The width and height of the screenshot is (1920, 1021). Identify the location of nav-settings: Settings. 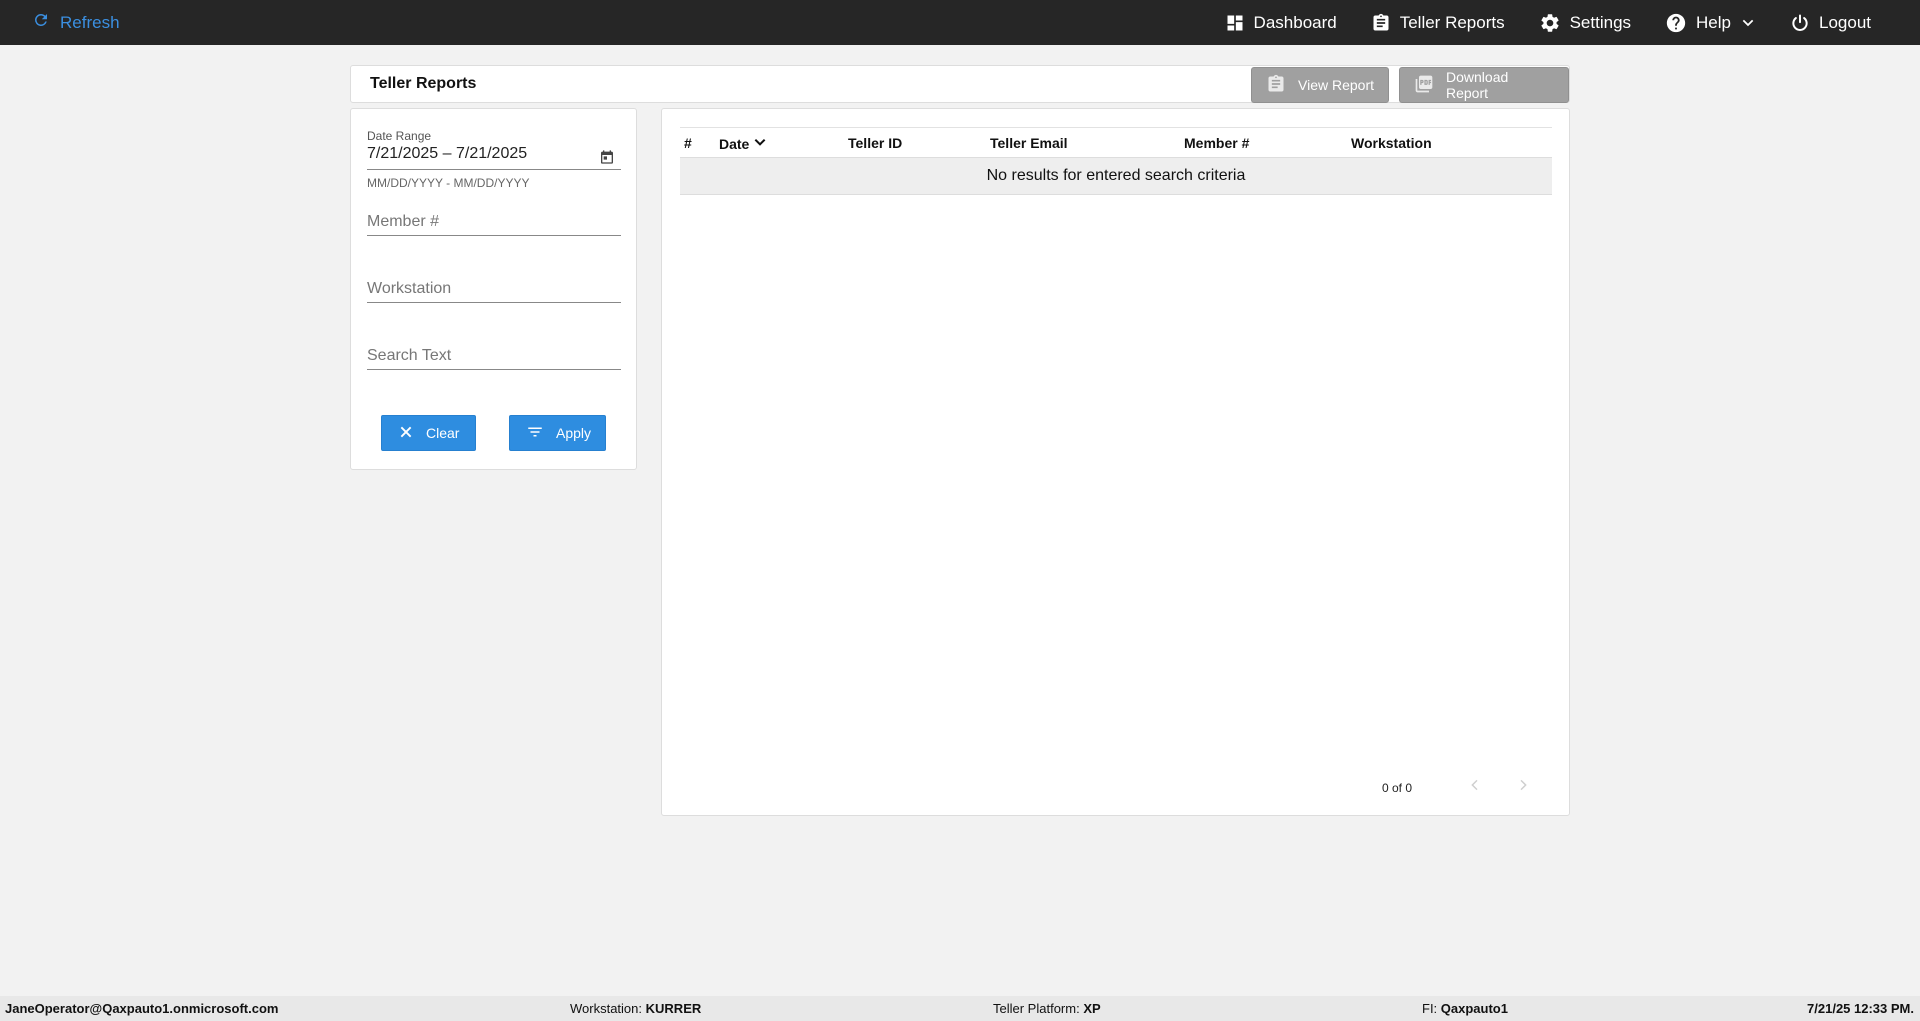
(1585, 22).